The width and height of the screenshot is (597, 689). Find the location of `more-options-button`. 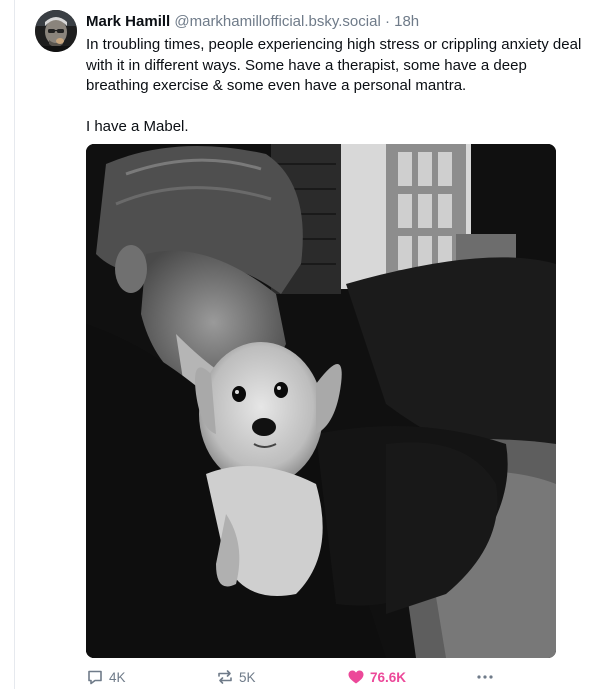

more-options-button is located at coordinates (485, 677).